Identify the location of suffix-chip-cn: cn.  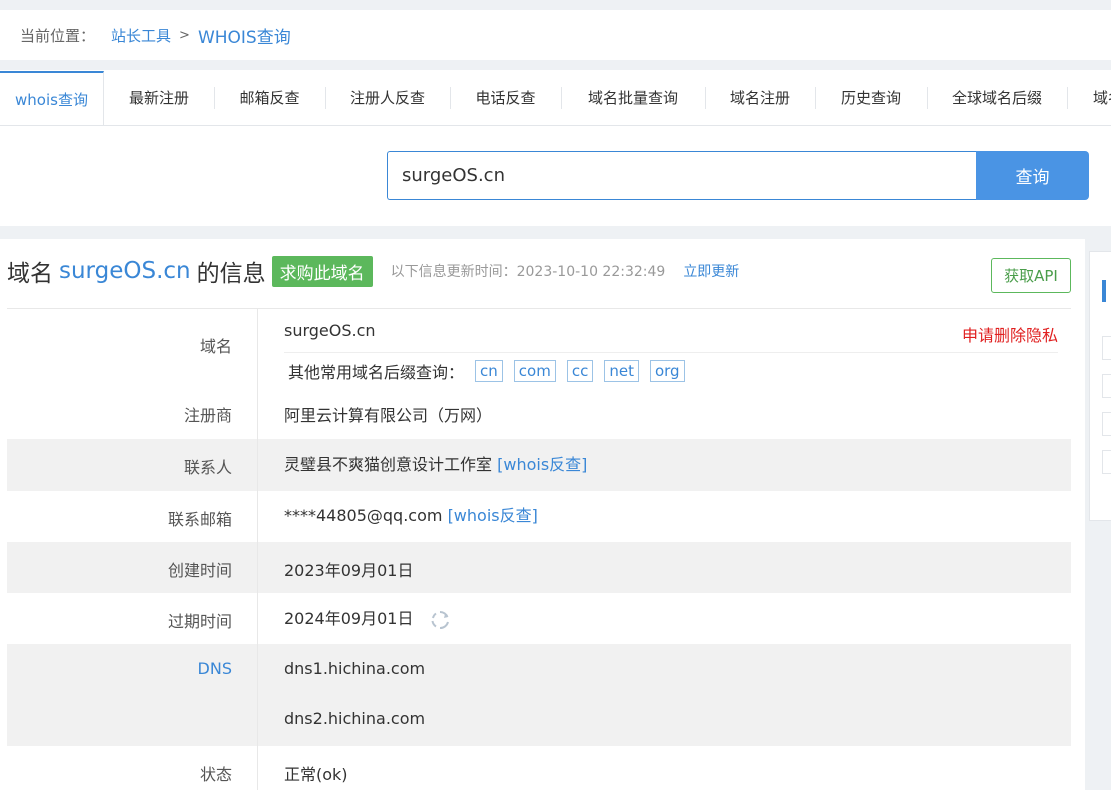
(489, 371).